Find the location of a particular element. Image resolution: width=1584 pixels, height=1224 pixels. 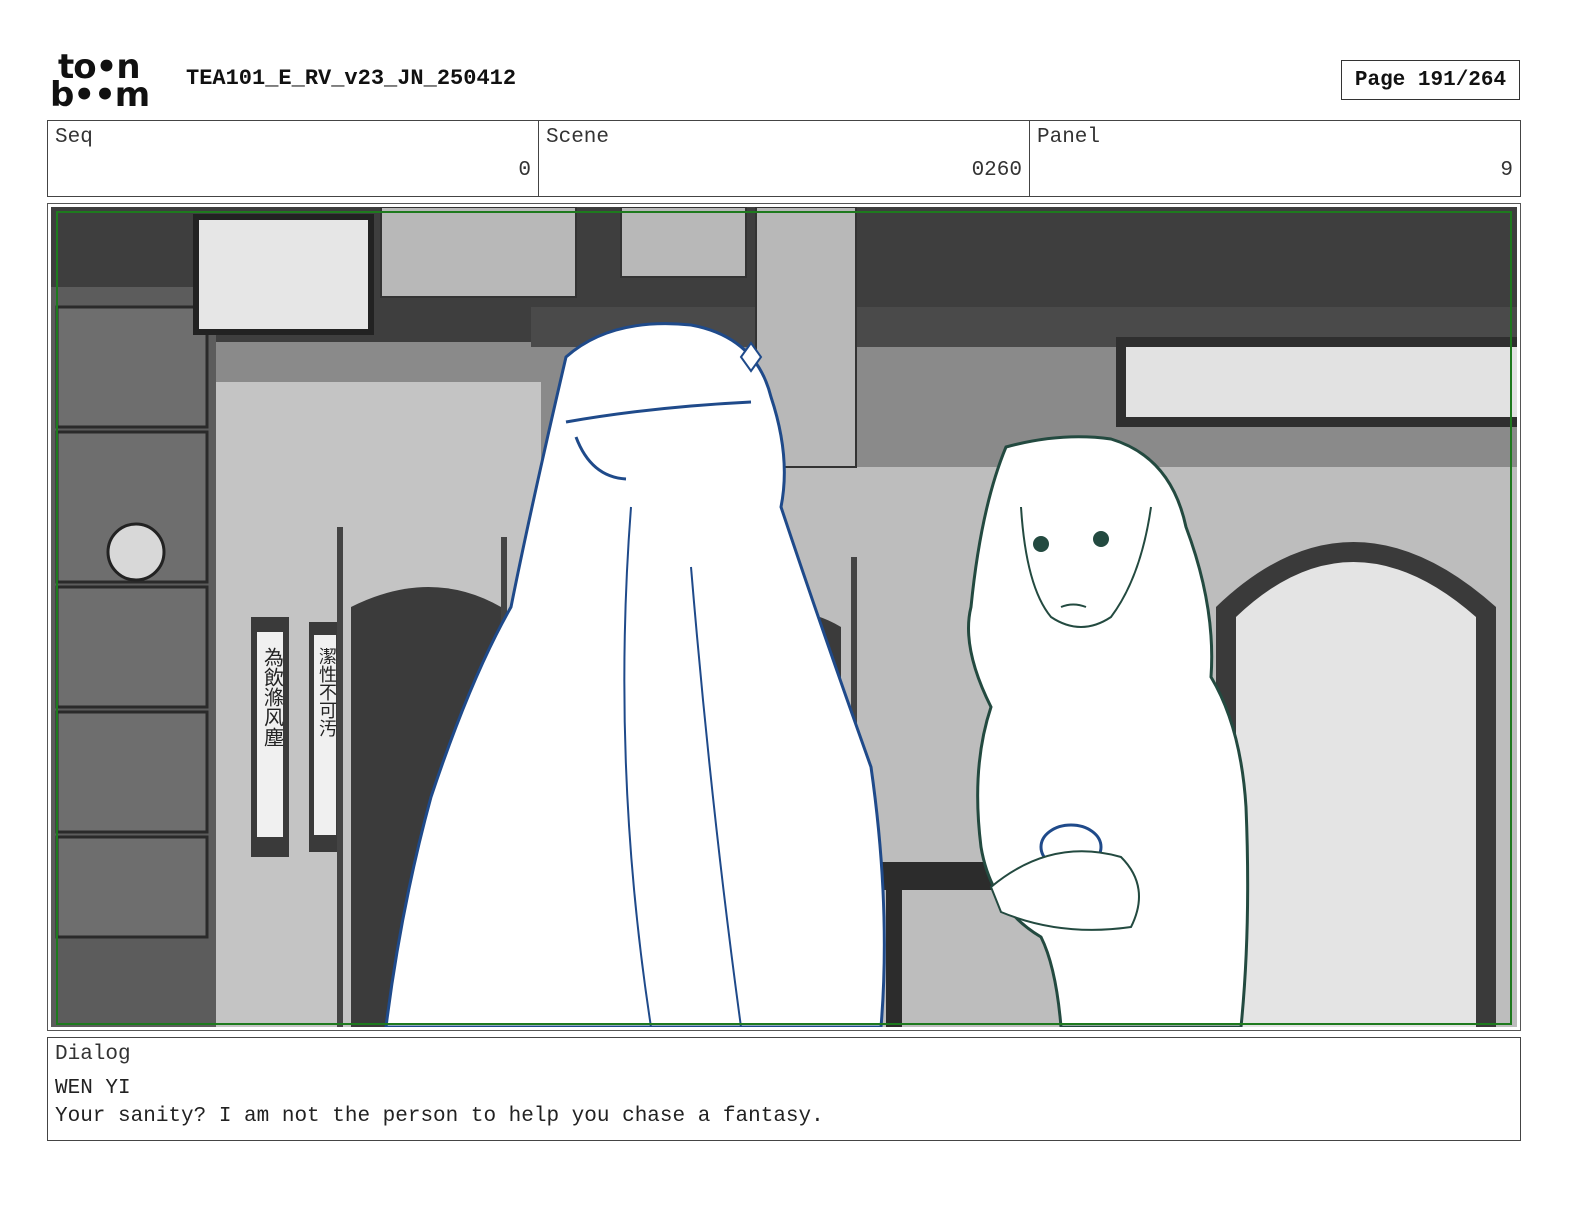

toonboom-logo: to•n b••m is located at coordinates (107, 82).